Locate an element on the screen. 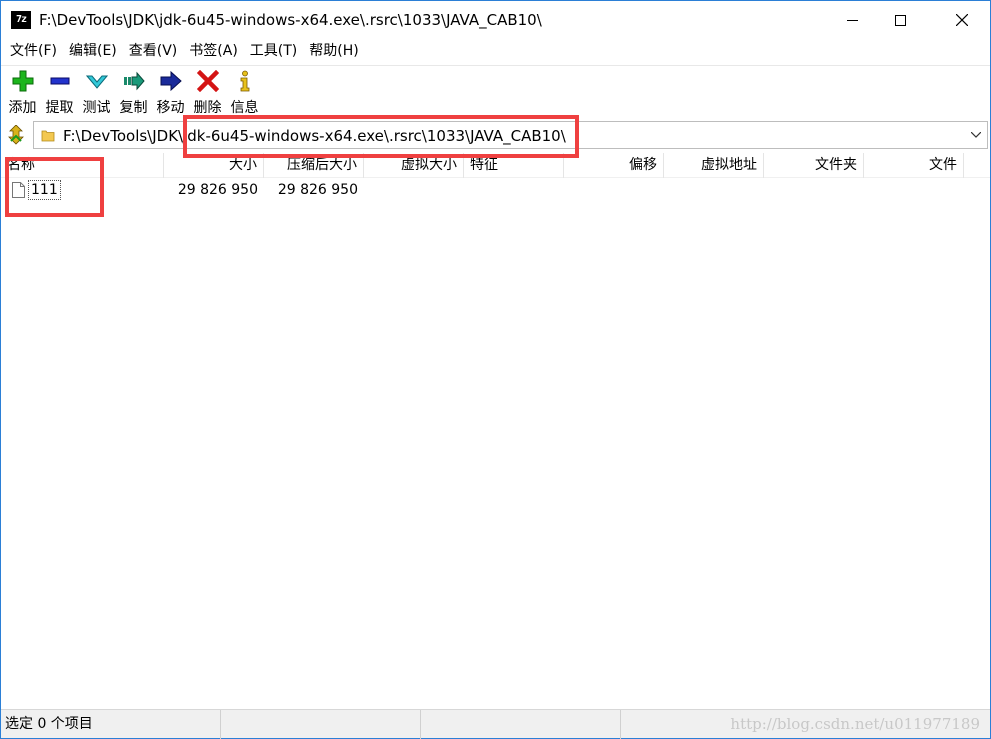 The image size is (991, 739). file-icon is located at coordinates (18, 190).